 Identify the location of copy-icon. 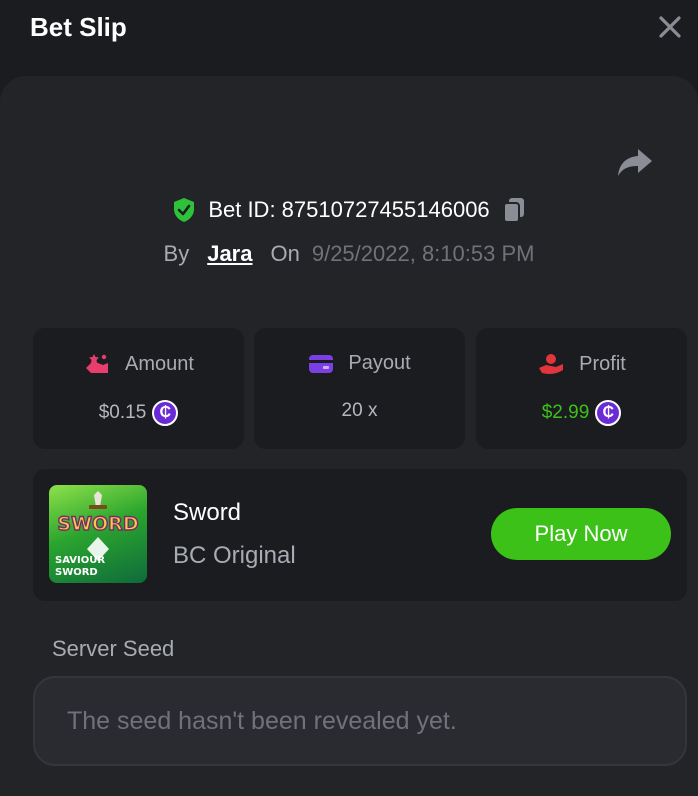
(514, 210).